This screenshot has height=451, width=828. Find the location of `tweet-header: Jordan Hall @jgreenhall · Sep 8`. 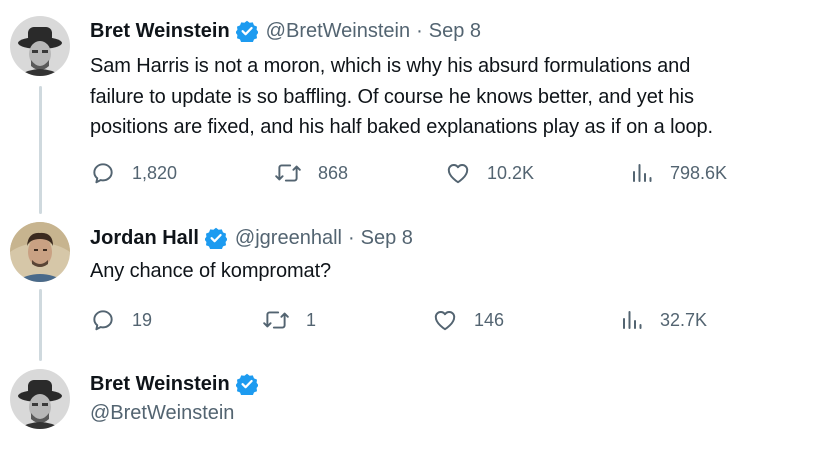

tweet-header: Jordan Hall @jgreenhall · Sep 8 is located at coordinates (251, 238).